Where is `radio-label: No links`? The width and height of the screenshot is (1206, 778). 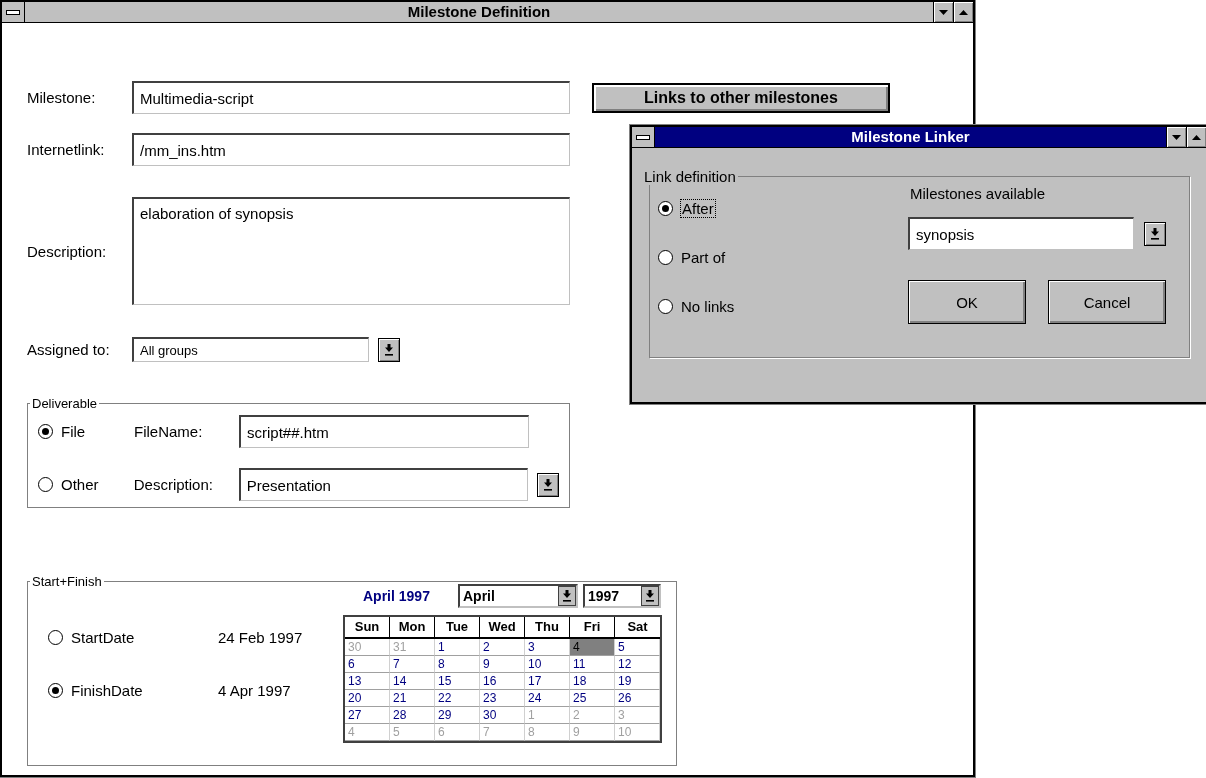
radio-label: No links is located at coordinates (708, 306).